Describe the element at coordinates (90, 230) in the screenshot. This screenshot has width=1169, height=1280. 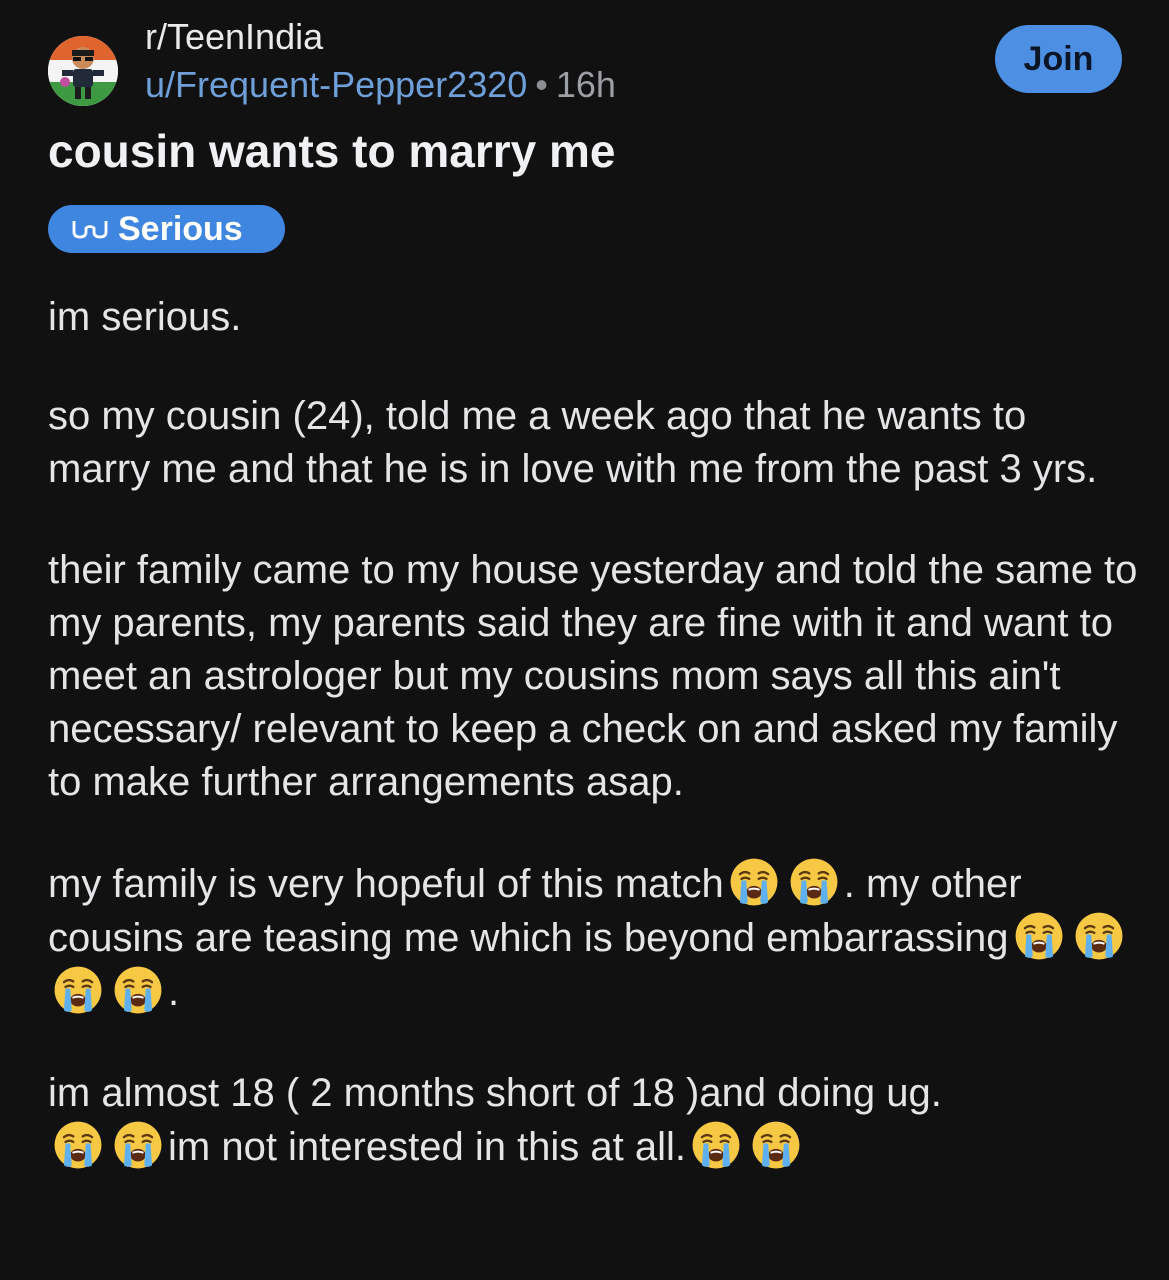
I see `glasses-icon` at that location.